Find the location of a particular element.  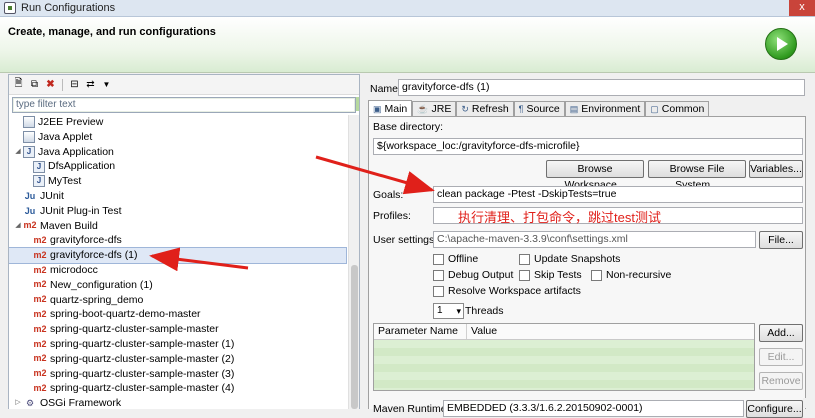

tab-environment: ▤ Environment is located at coordinates (605, 108).